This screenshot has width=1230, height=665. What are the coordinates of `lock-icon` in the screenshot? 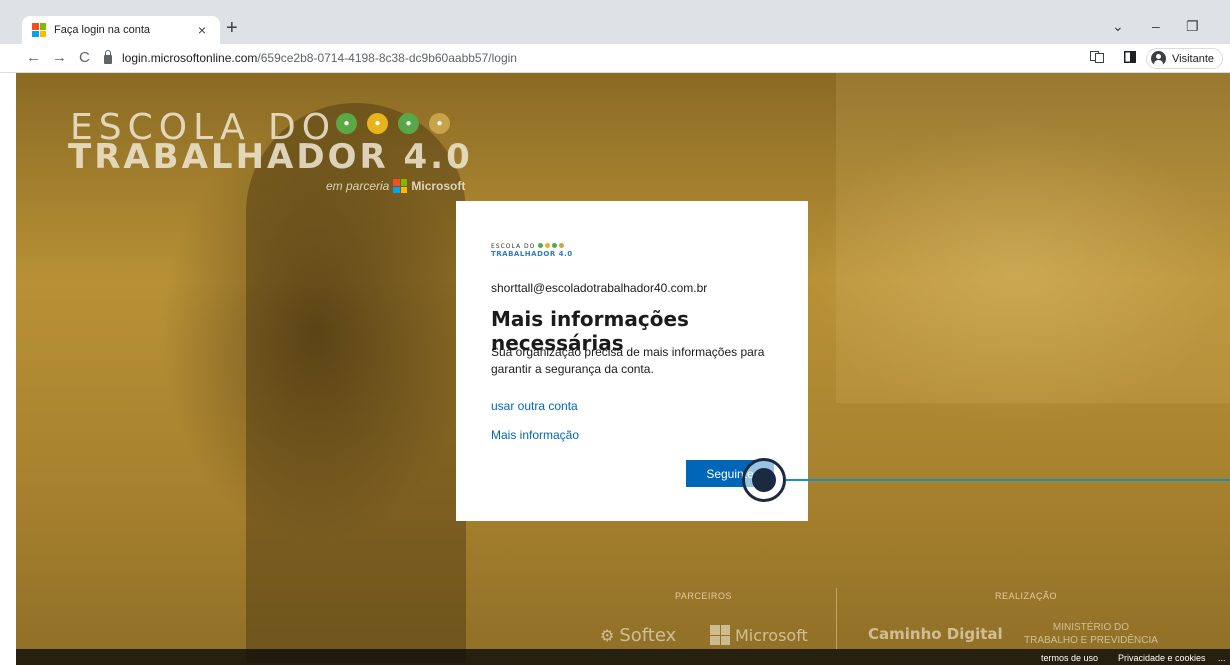 It's located at (108, 57).